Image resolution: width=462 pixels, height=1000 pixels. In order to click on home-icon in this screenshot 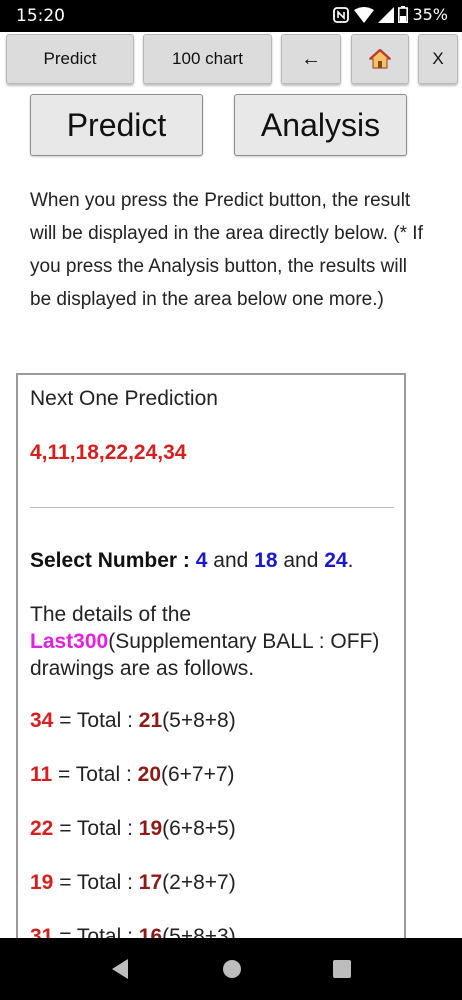, I will do `click(380, 59)`.